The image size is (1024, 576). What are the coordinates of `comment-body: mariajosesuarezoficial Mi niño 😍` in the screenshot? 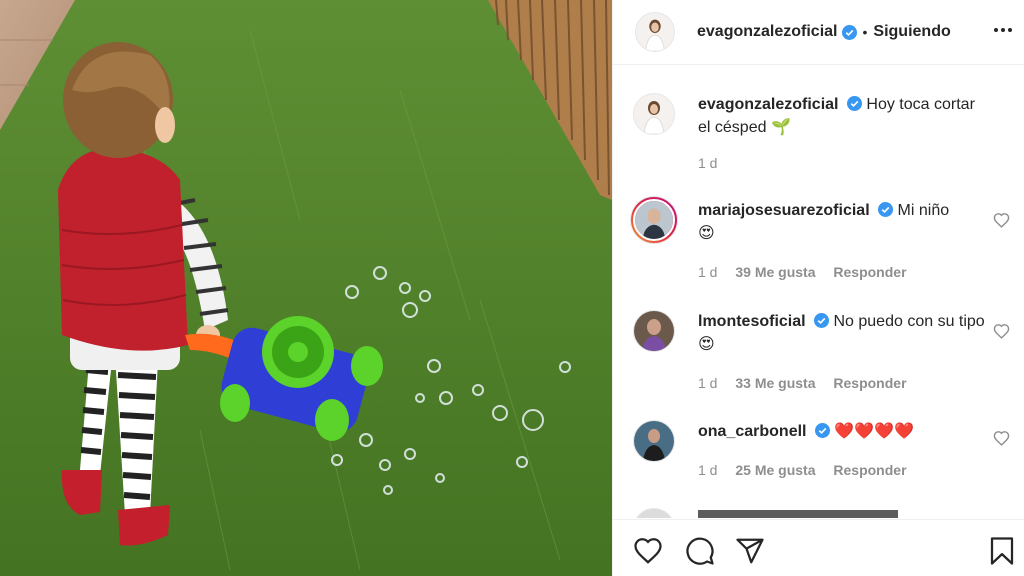 It's located at (843, 222).